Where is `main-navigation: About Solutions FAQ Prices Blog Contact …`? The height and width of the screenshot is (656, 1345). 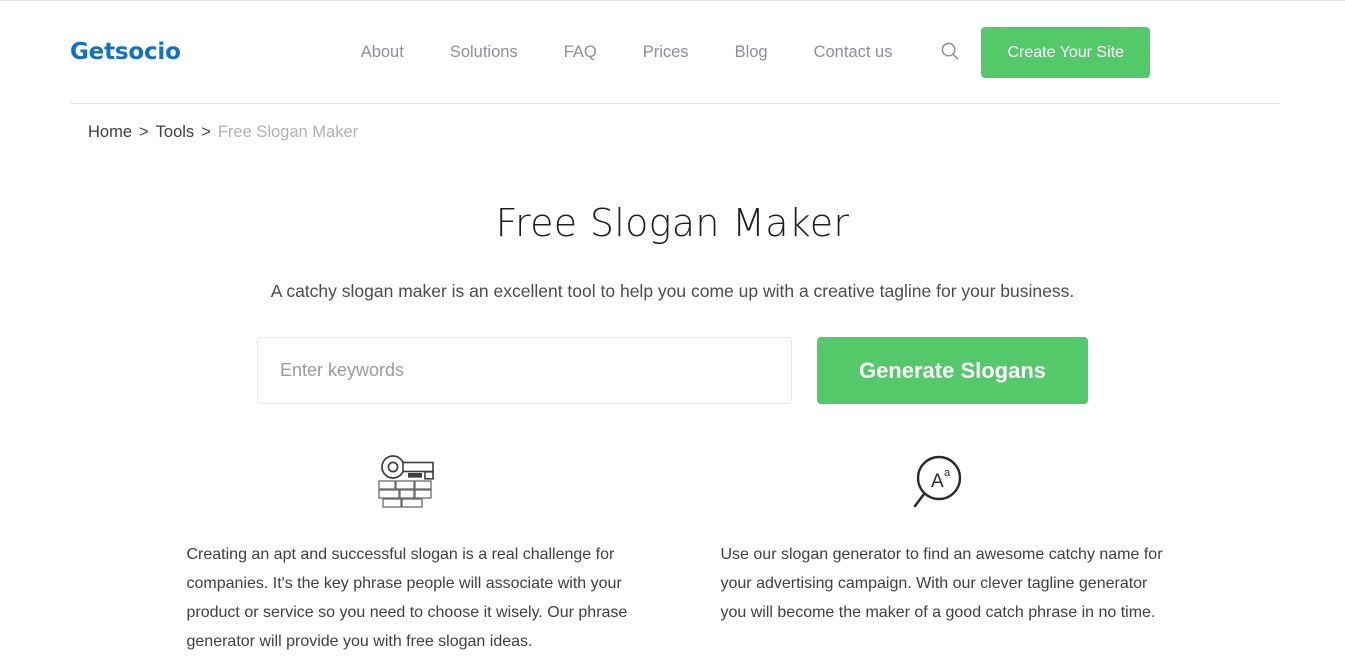 main-navigation: About Solutions FAQ Prices Blog Contact … is located at coordinates (744, 52).